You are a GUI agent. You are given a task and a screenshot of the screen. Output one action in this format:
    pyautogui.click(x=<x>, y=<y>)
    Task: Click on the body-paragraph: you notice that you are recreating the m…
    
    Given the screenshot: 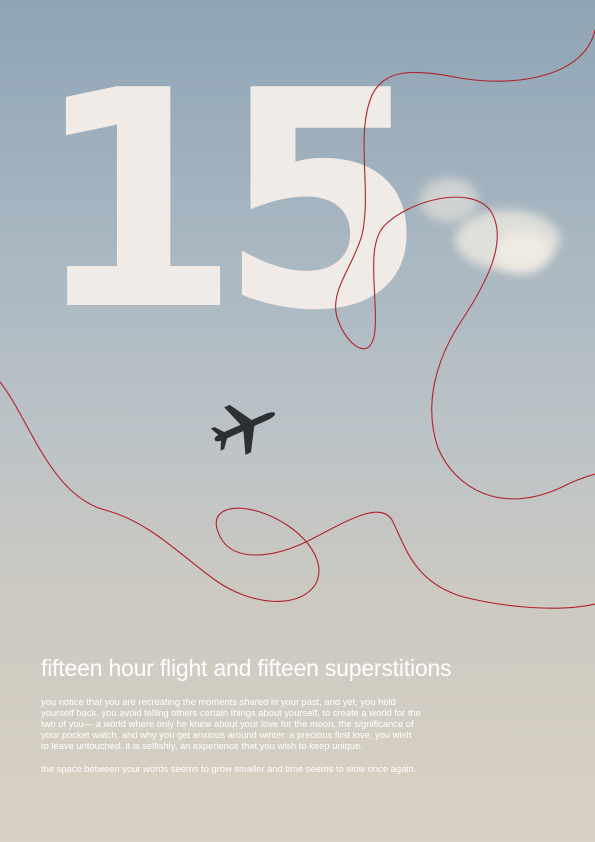 What is the action you would take?
    pyautogui.click(x=231, y=723)
    